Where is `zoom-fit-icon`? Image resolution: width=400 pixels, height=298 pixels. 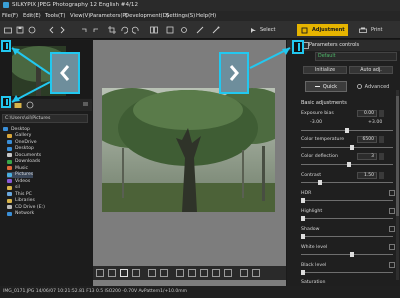 zoom-fit-icon is located at coordinates (152, 273).